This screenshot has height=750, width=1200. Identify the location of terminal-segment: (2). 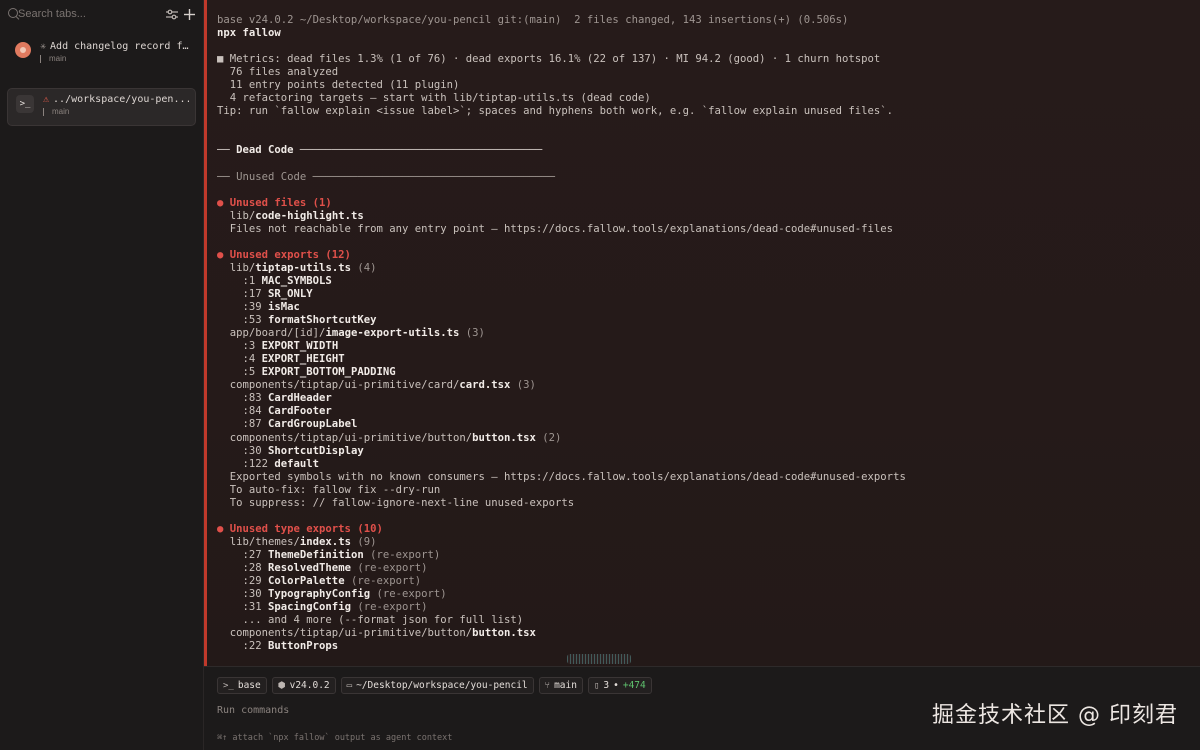
(548, 437).